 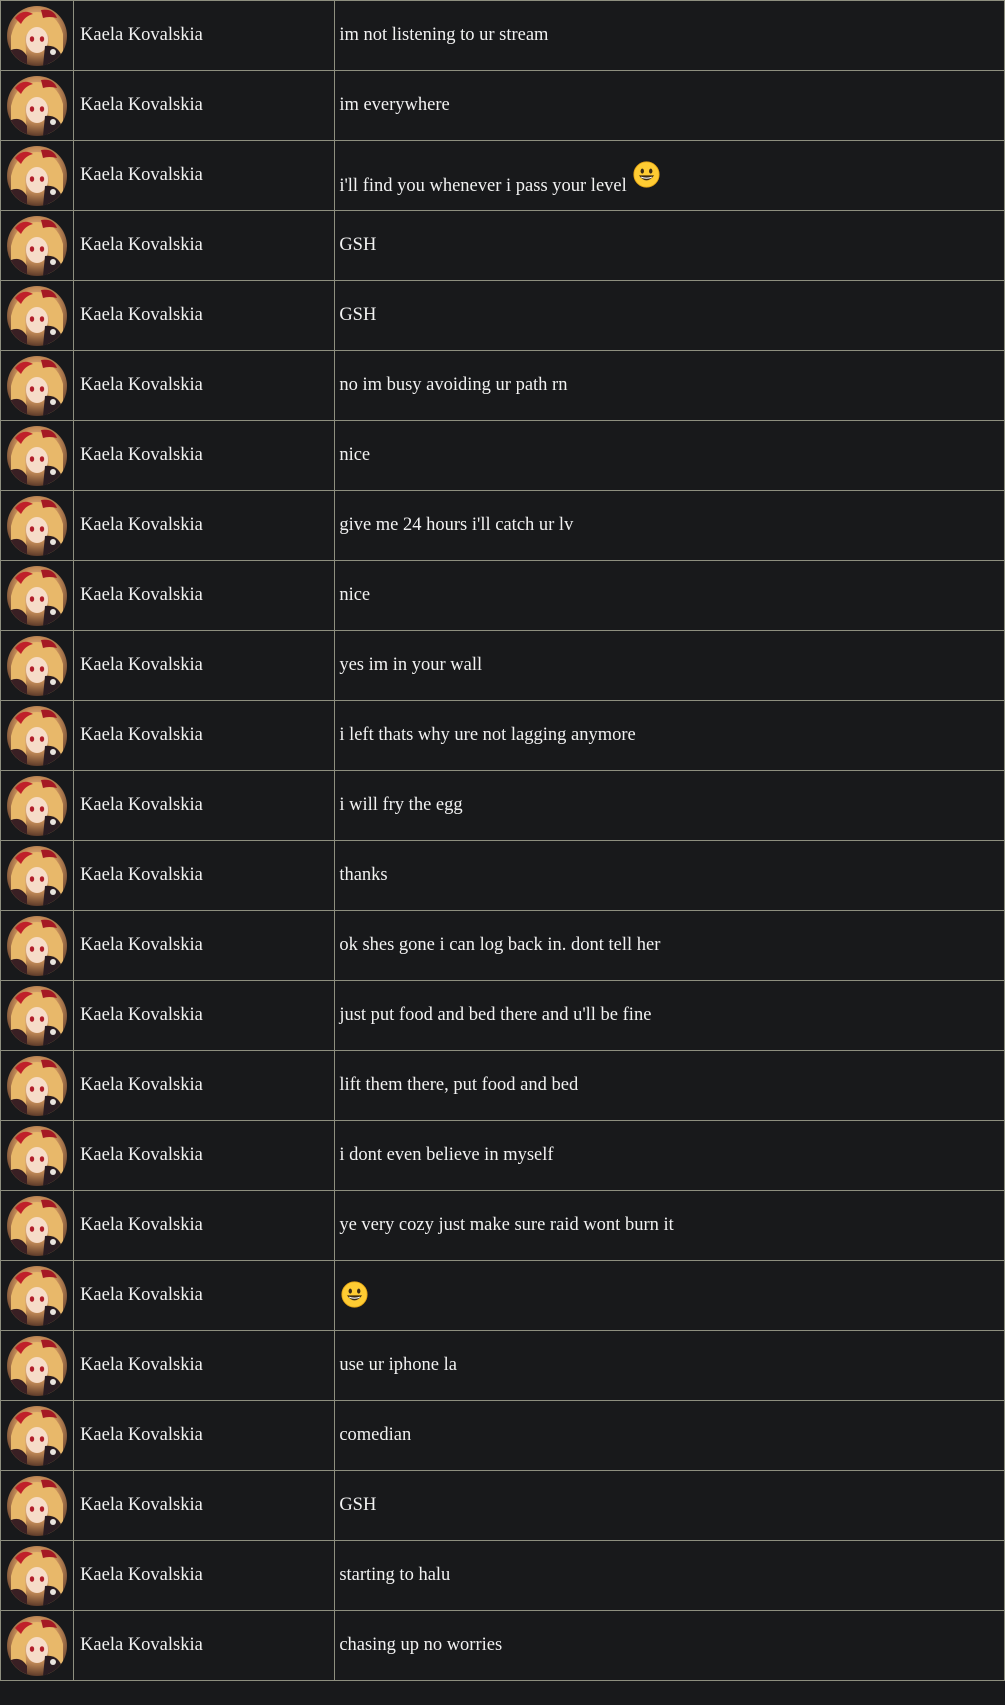 I want to click on message-text: i'll find you whenever i pass your level, so click(x=483, y=185).